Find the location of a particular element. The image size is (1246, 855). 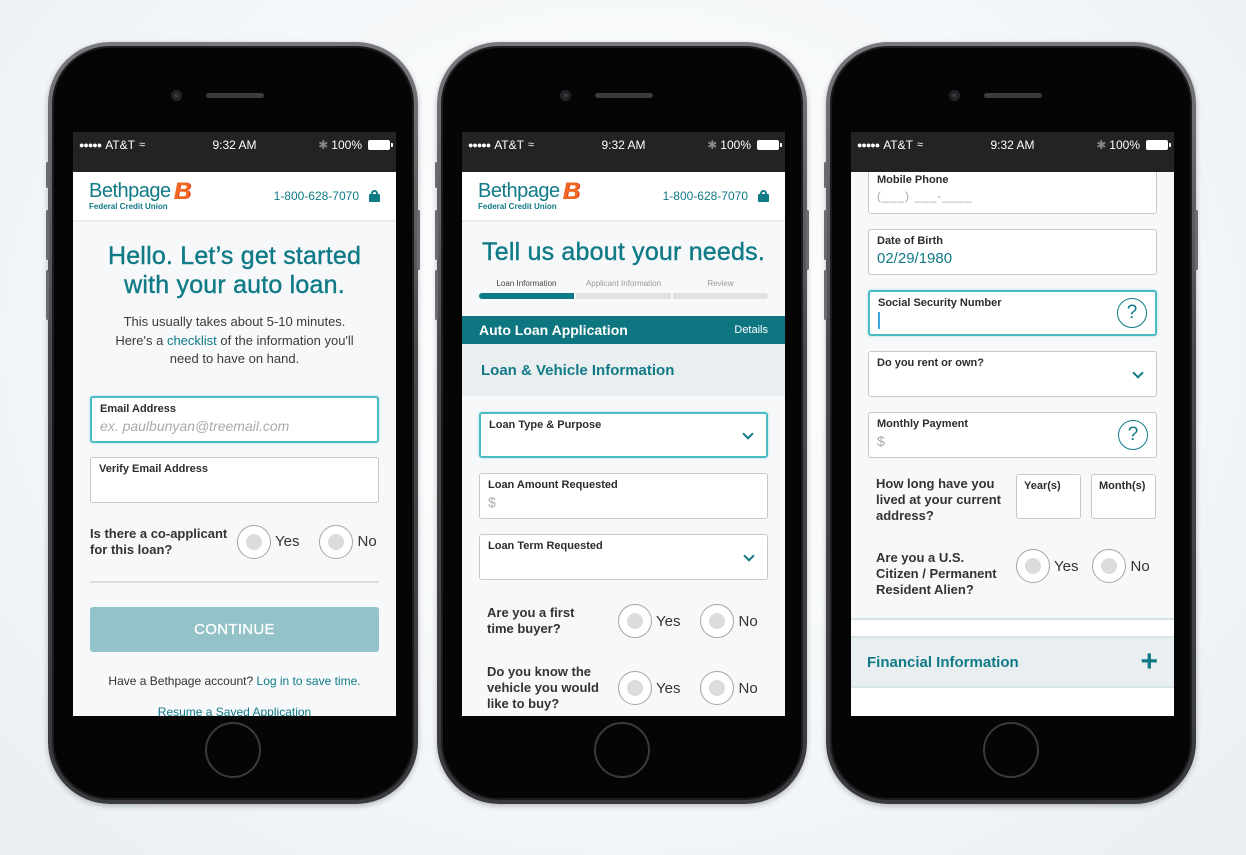

section-gap is located at coordinates (1012, 628).